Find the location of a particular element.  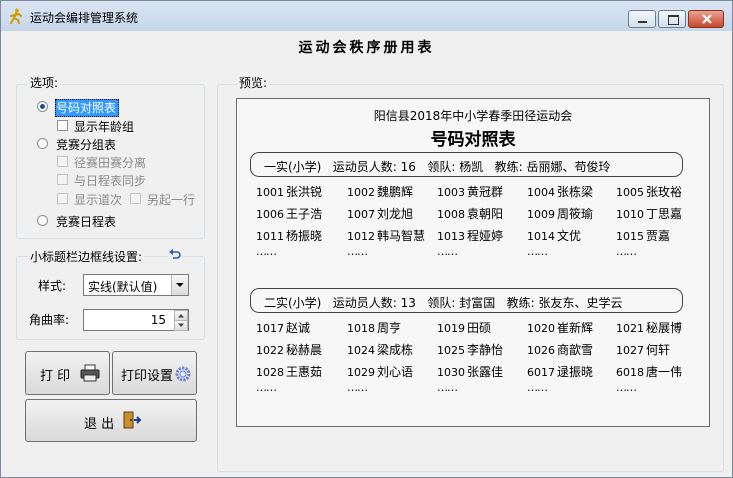

athlete-number: 6017 is located at coordinates (541, 372).